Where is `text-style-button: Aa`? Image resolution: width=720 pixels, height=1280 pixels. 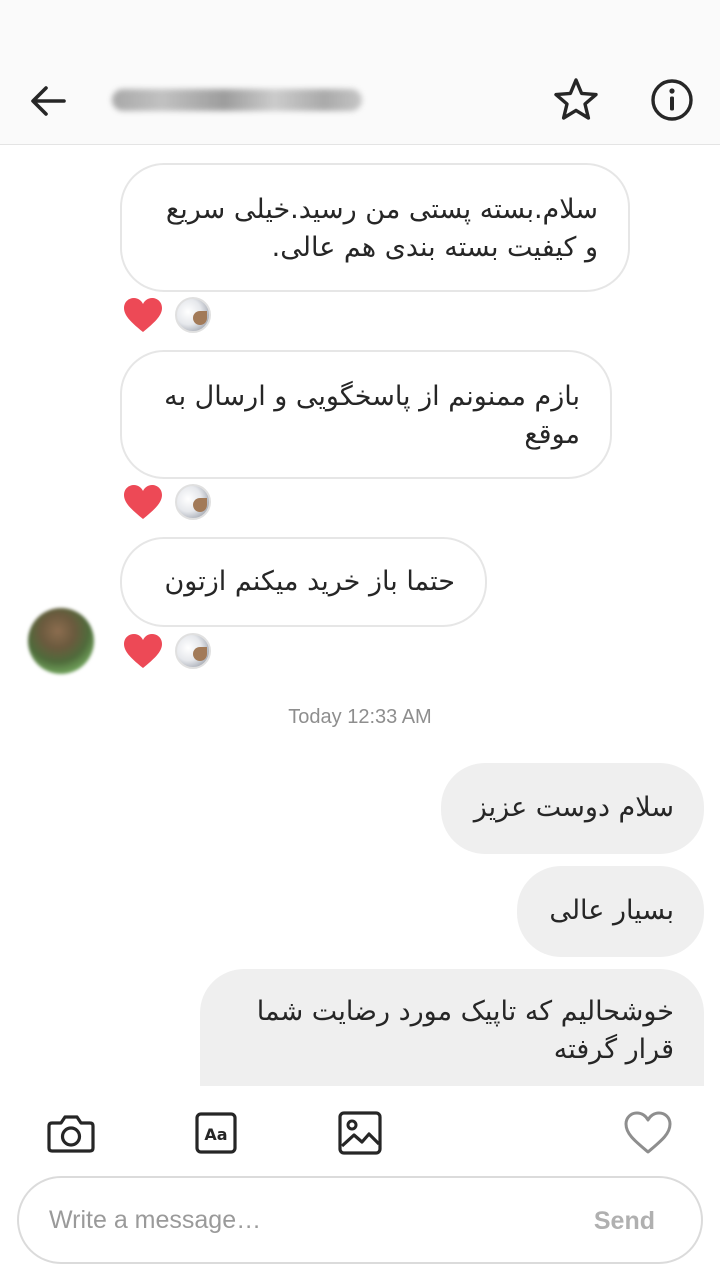 text-style-button: Aa is located at coordinates (216, 1133).